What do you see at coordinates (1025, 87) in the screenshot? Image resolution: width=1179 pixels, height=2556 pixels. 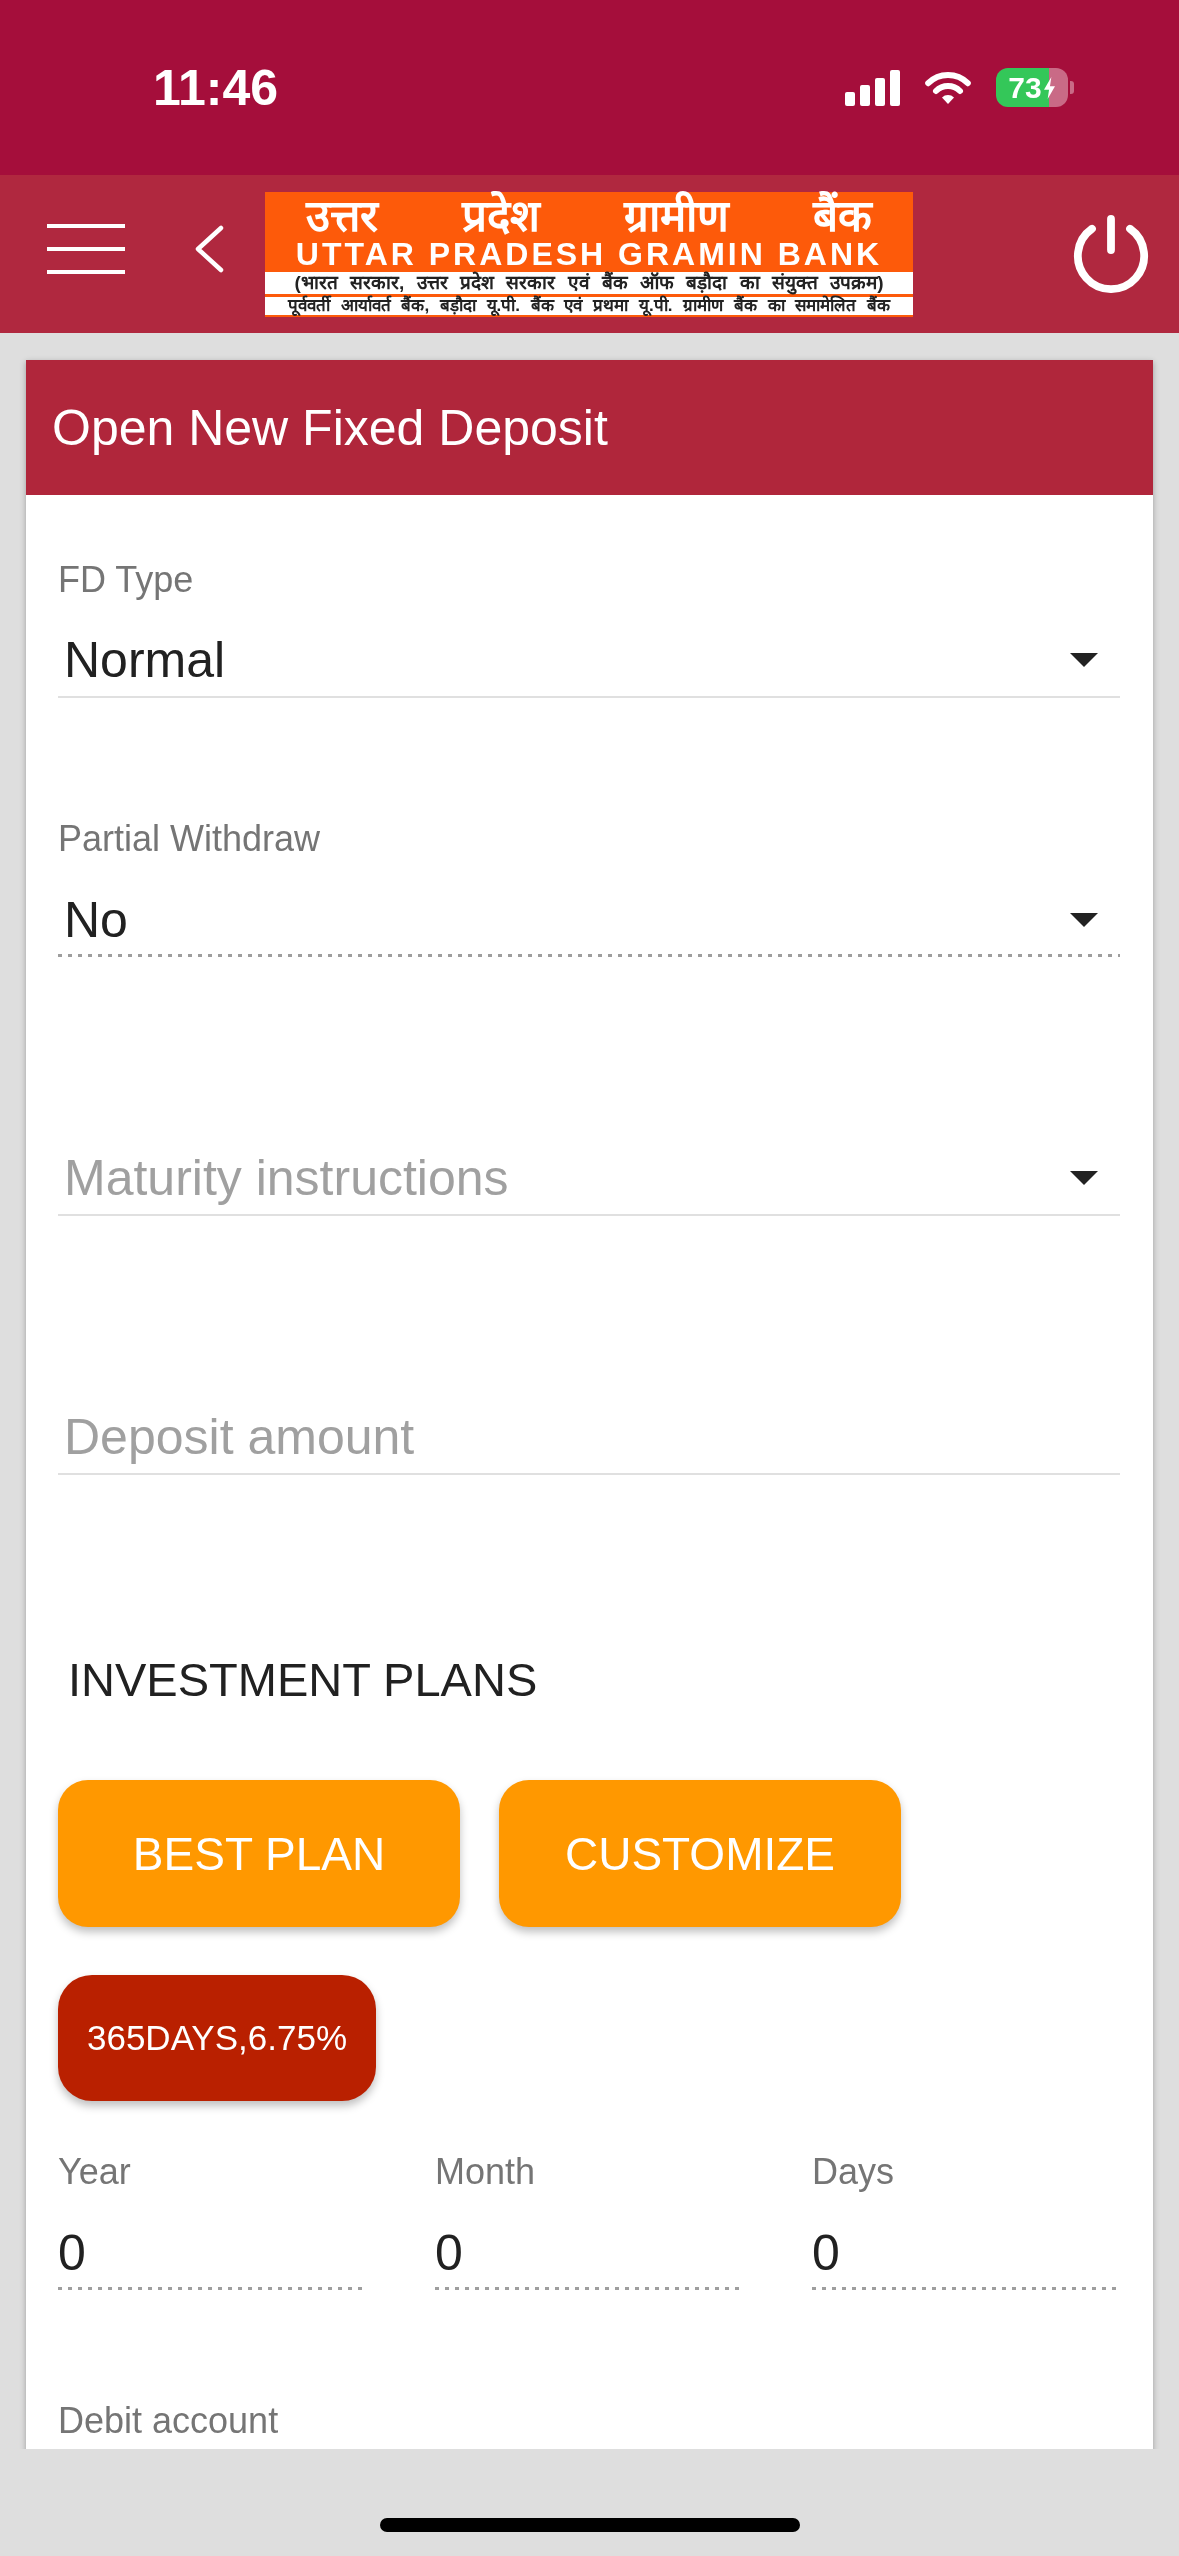 I see `battery-percentage: 73` at bounding box center [1025, 87].